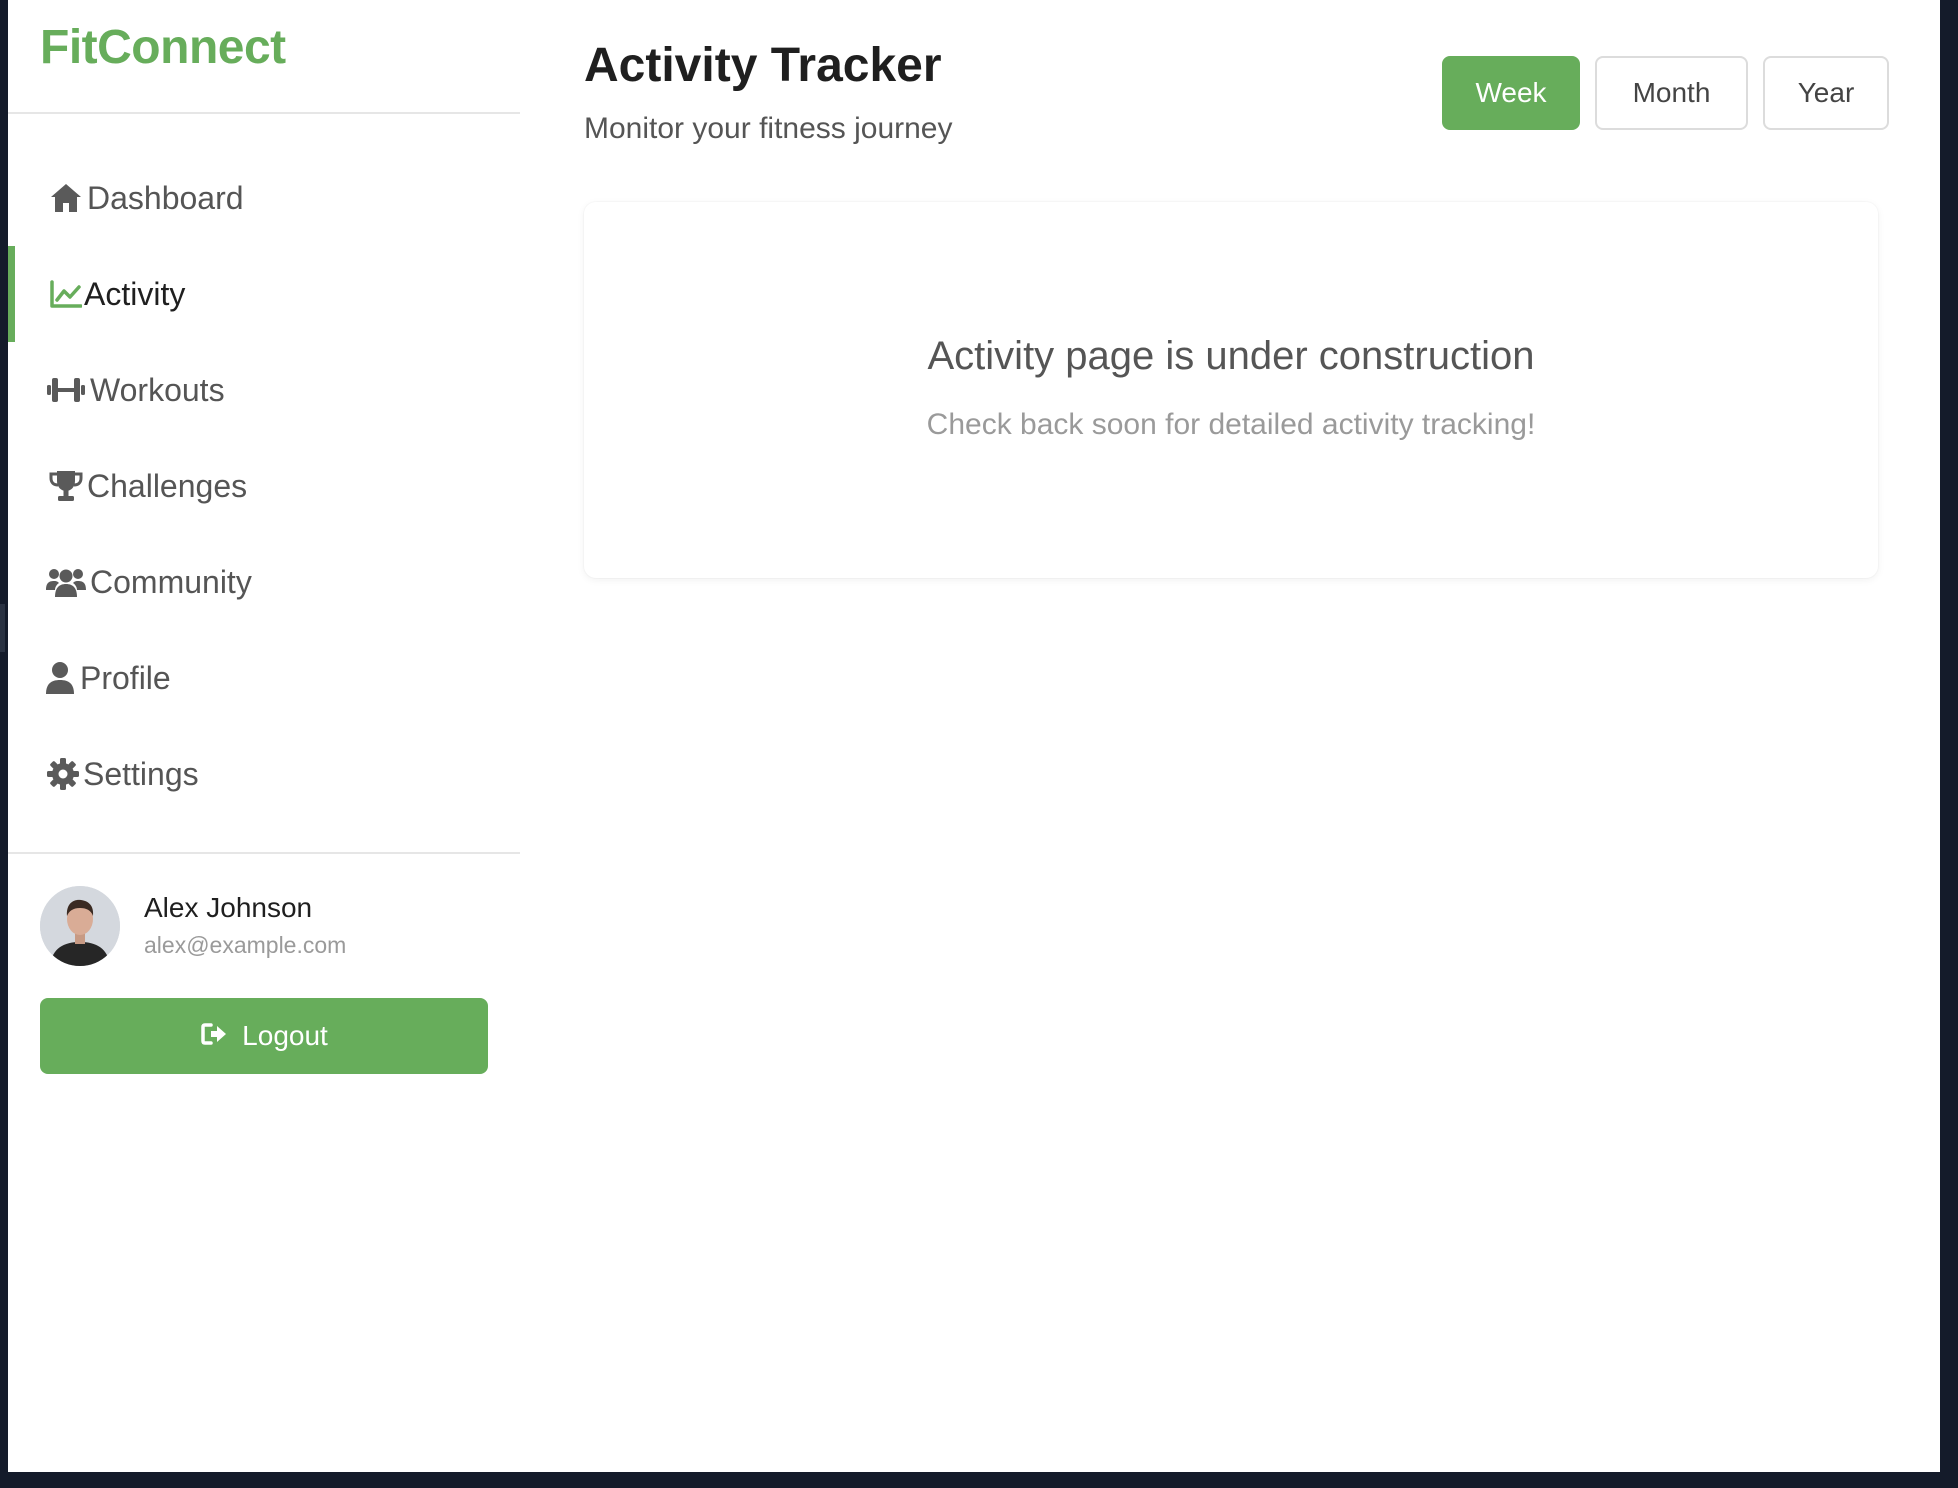  Describe the element at coordinates (245, 945) in the screenshot. I see `user-email: alex@example.com` at that location.